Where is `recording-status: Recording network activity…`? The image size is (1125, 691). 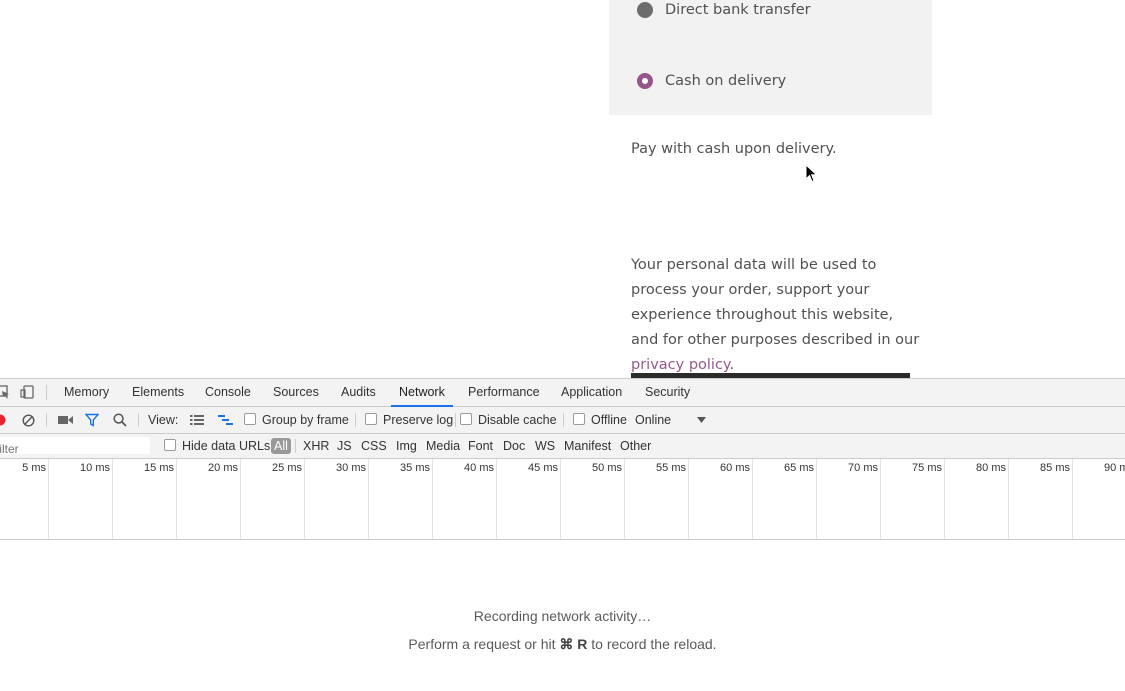 recording-status: Recording network activity… is located at coordinates (562, 616).